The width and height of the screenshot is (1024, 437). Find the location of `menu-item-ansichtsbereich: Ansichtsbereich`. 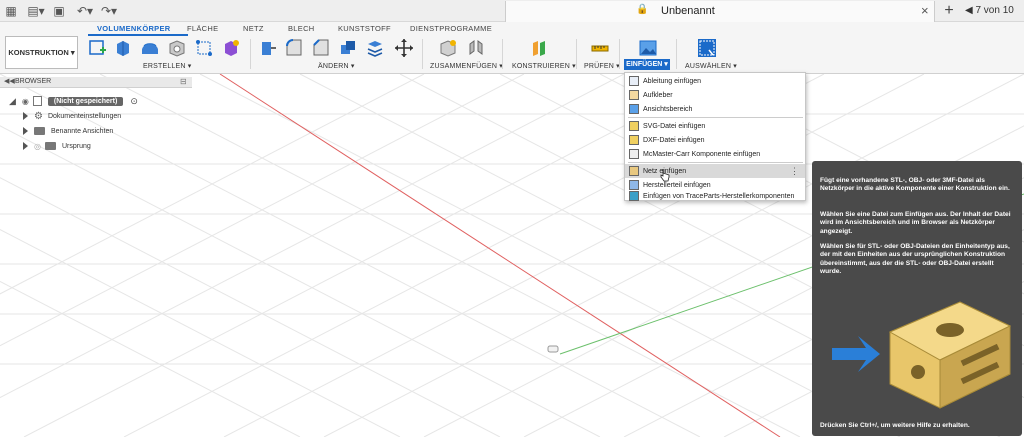

menu-item-ansichtsbereich: Ansichtsbereich is located at coordinates (715, 109).